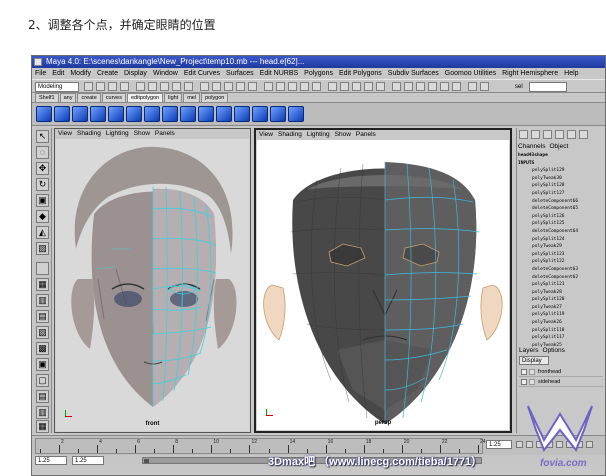 This screenshot has height=476, width=606. I want to click on input-node: polyTweak26, so click(561, 323).